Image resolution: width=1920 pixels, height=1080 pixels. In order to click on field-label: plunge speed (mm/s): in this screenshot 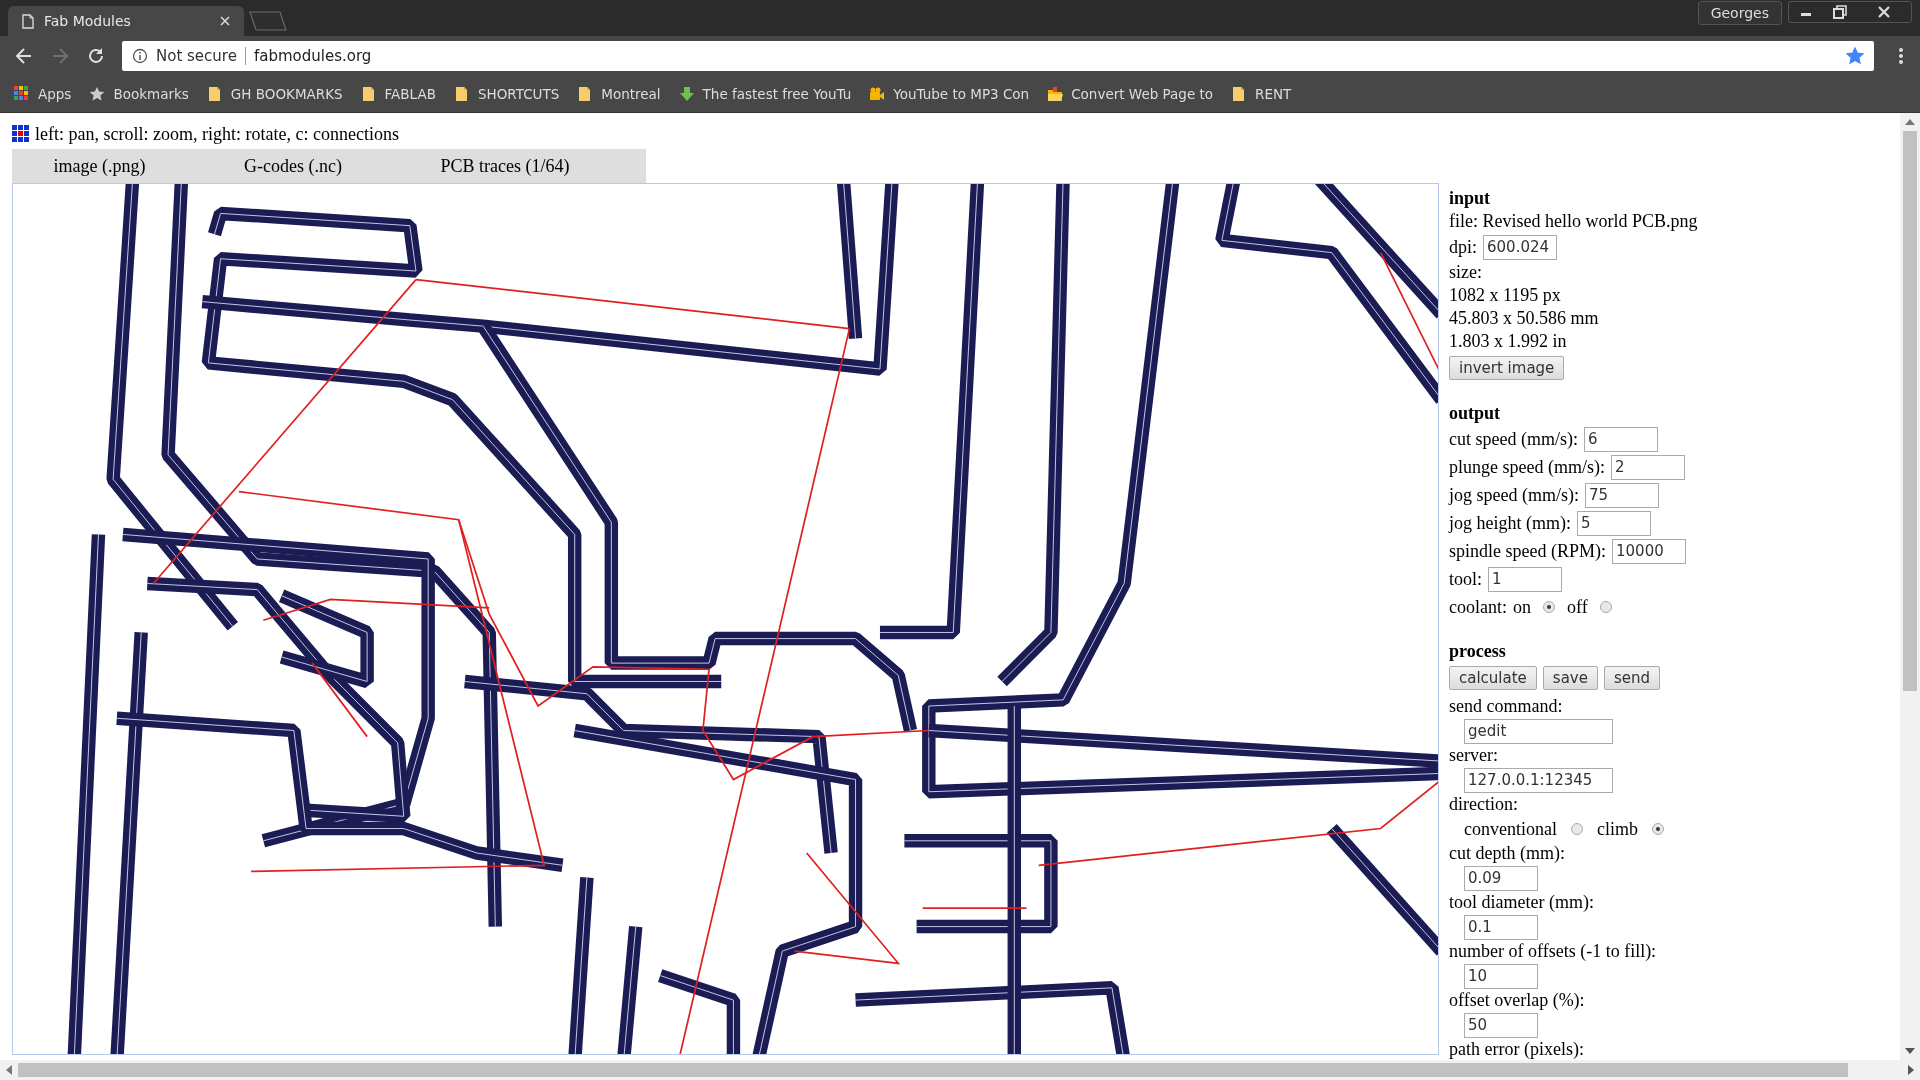, I will do `click(1527, 467)`.